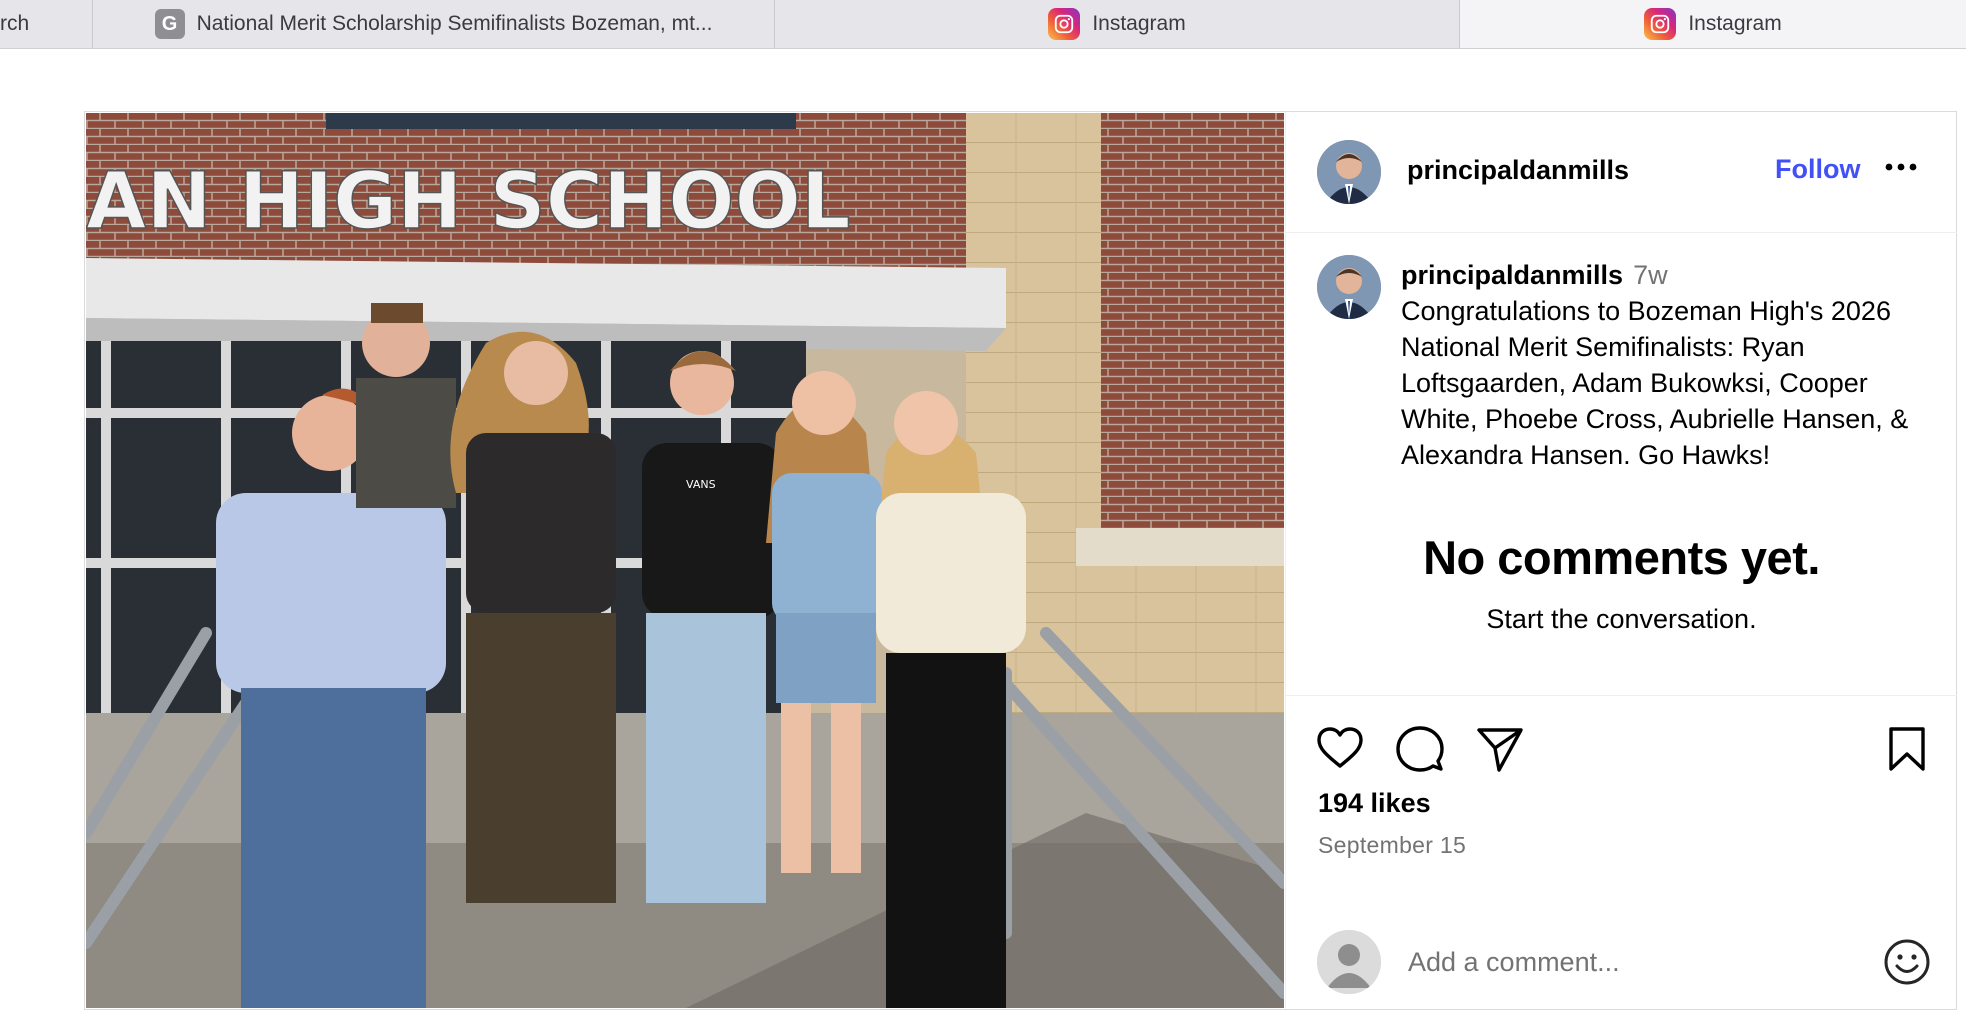  What do you see at coordinates (1618, 962) in the screenshot?
I see `add-comment-input` at bounding box center [1618, 962].